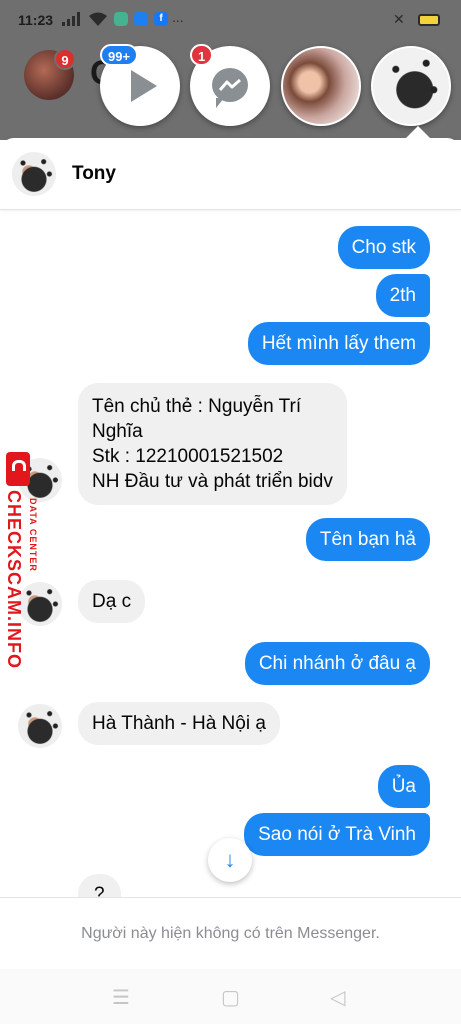 This screenshot has width=461, height=1024. Describe the element at coordinates (119, 55) in the screenshot. I see `chathead-video-badge: 99+` at that location.